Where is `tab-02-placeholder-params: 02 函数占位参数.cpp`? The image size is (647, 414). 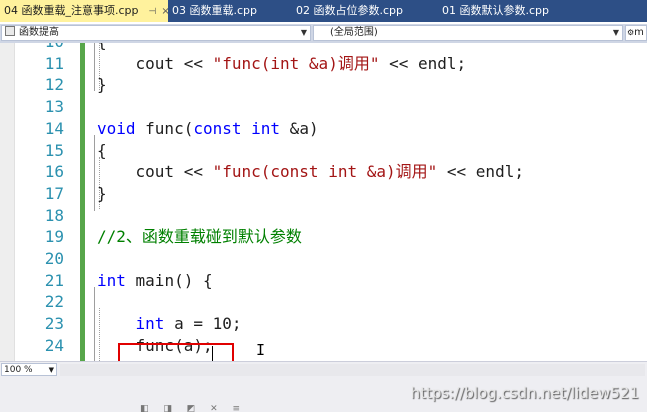 tab-02-placeholder-params: 02 函数占位参数.cpp is located at coordinates (365, 11).